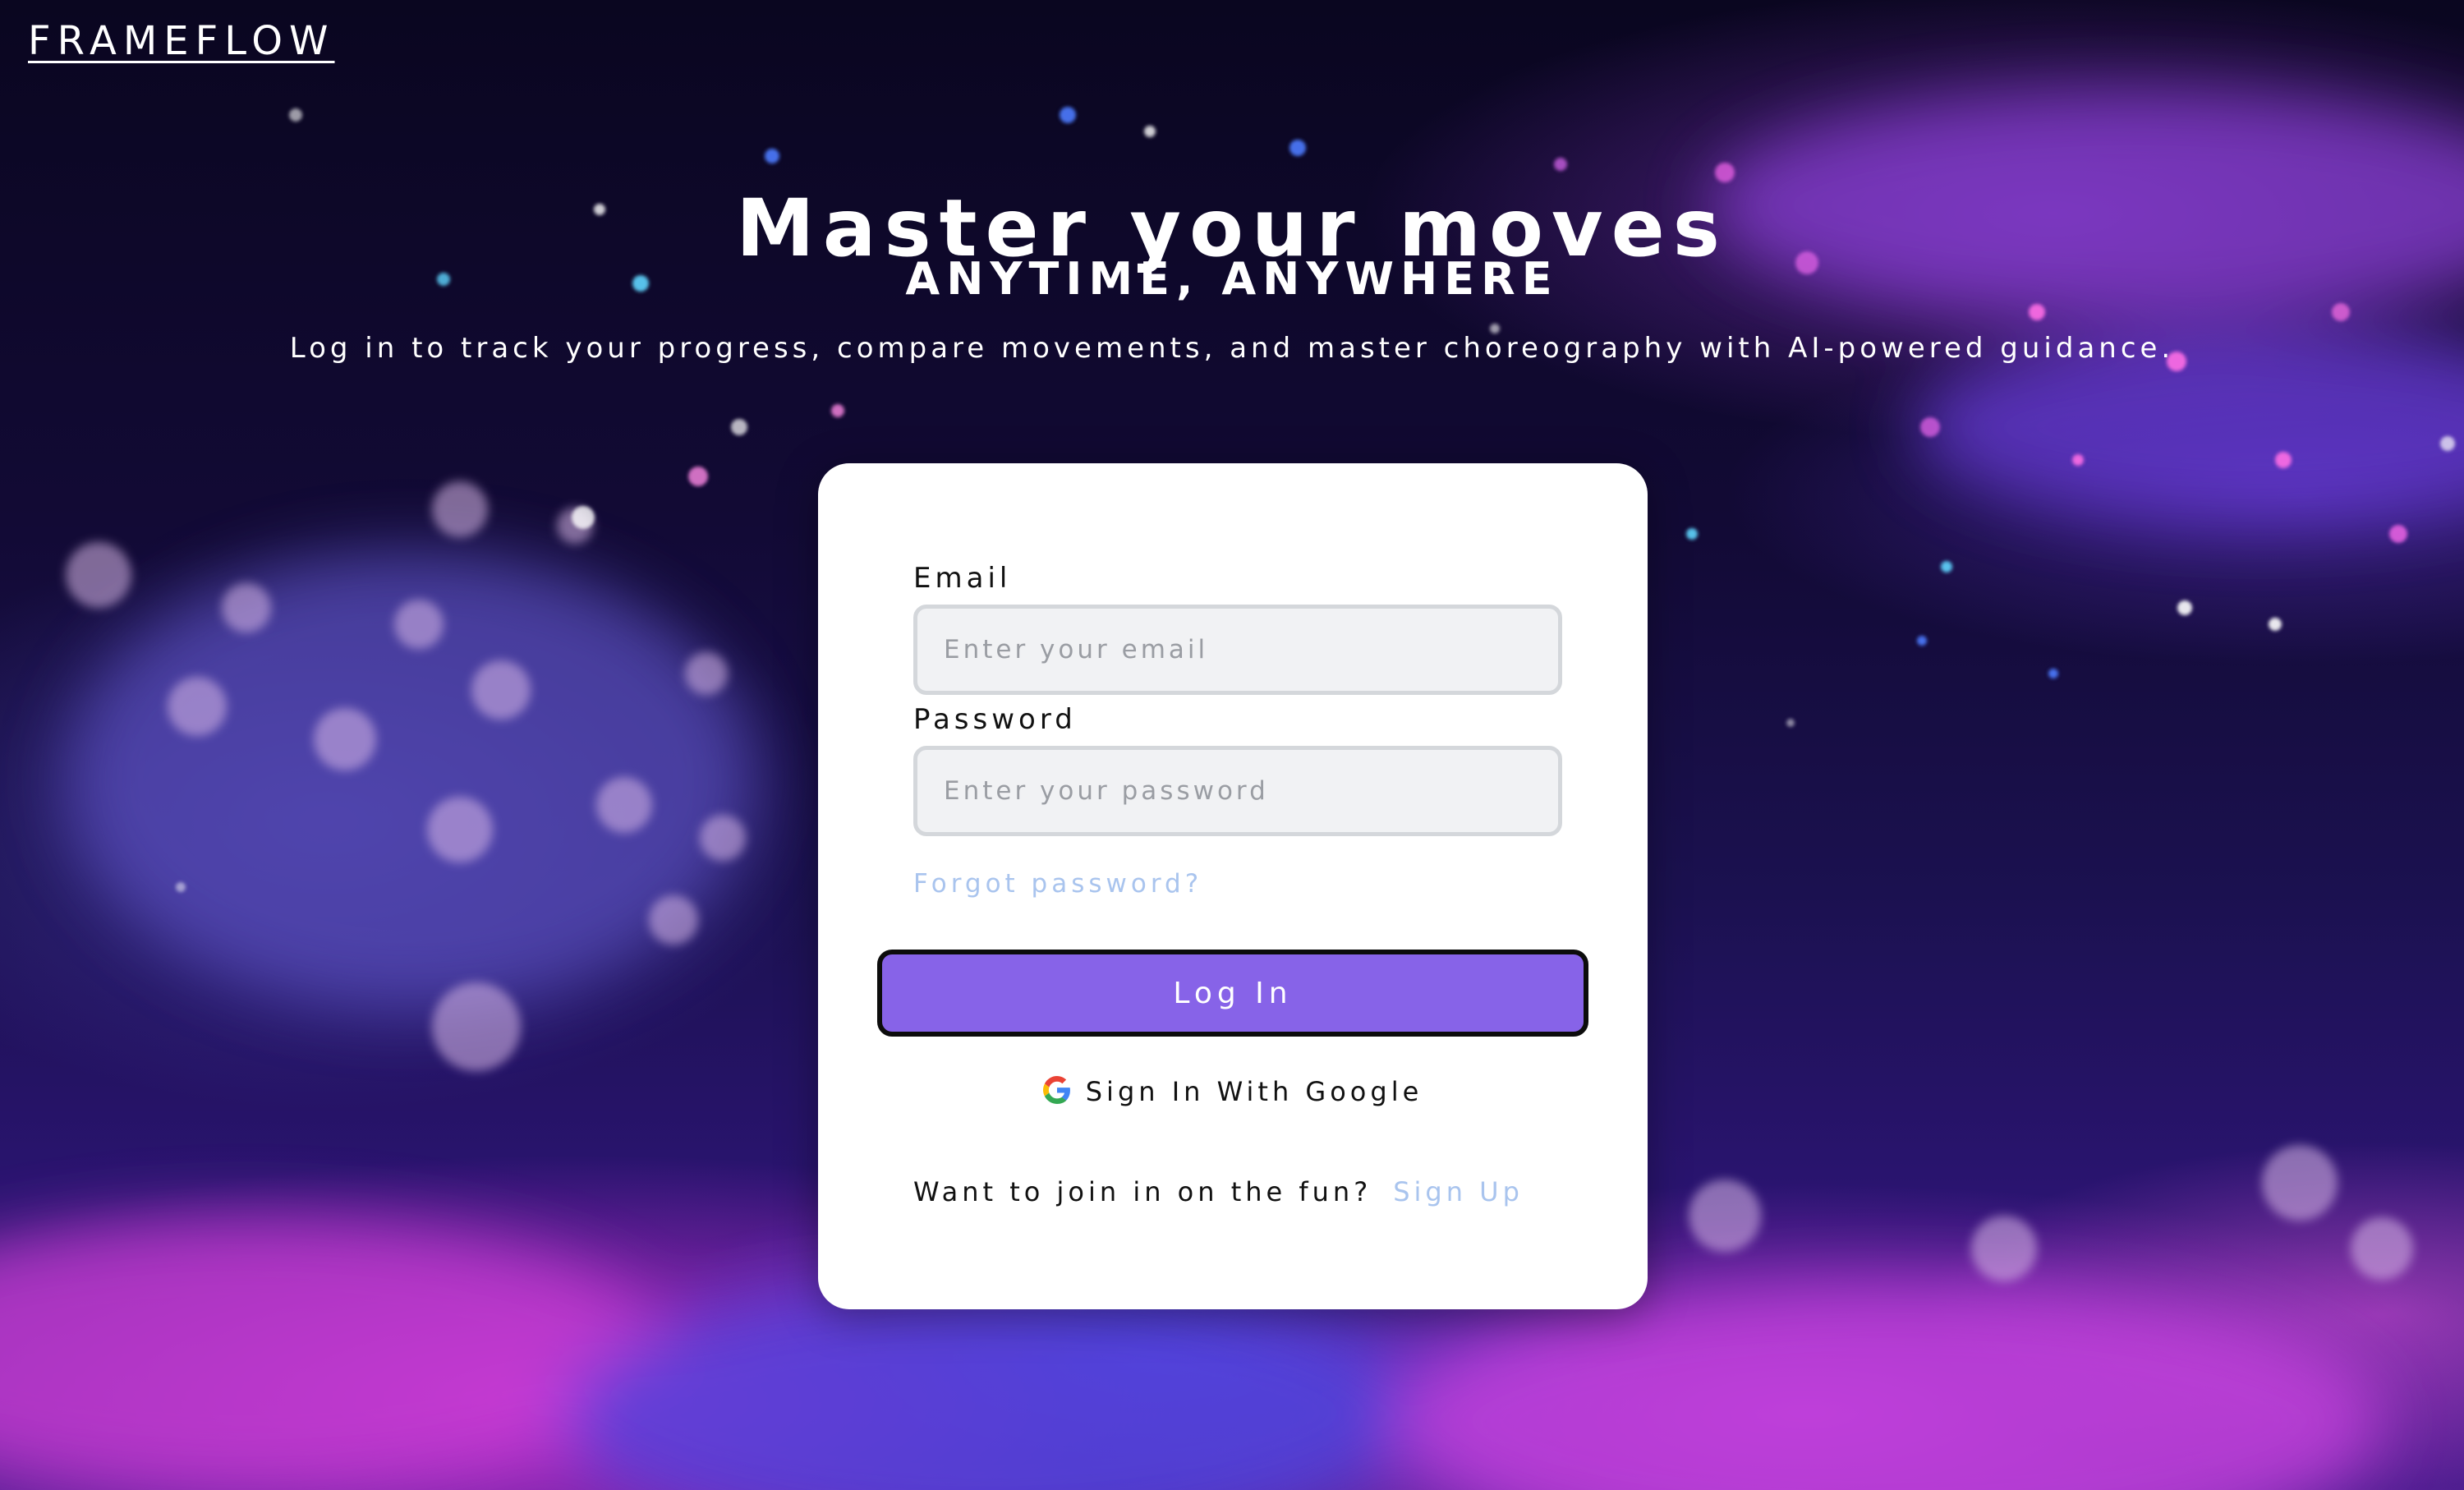  What do you see at coordinates (1057, 884) in the screenshot?
I see `forgot-password-link: Forgot password?` at bounding box center [1057, 884].